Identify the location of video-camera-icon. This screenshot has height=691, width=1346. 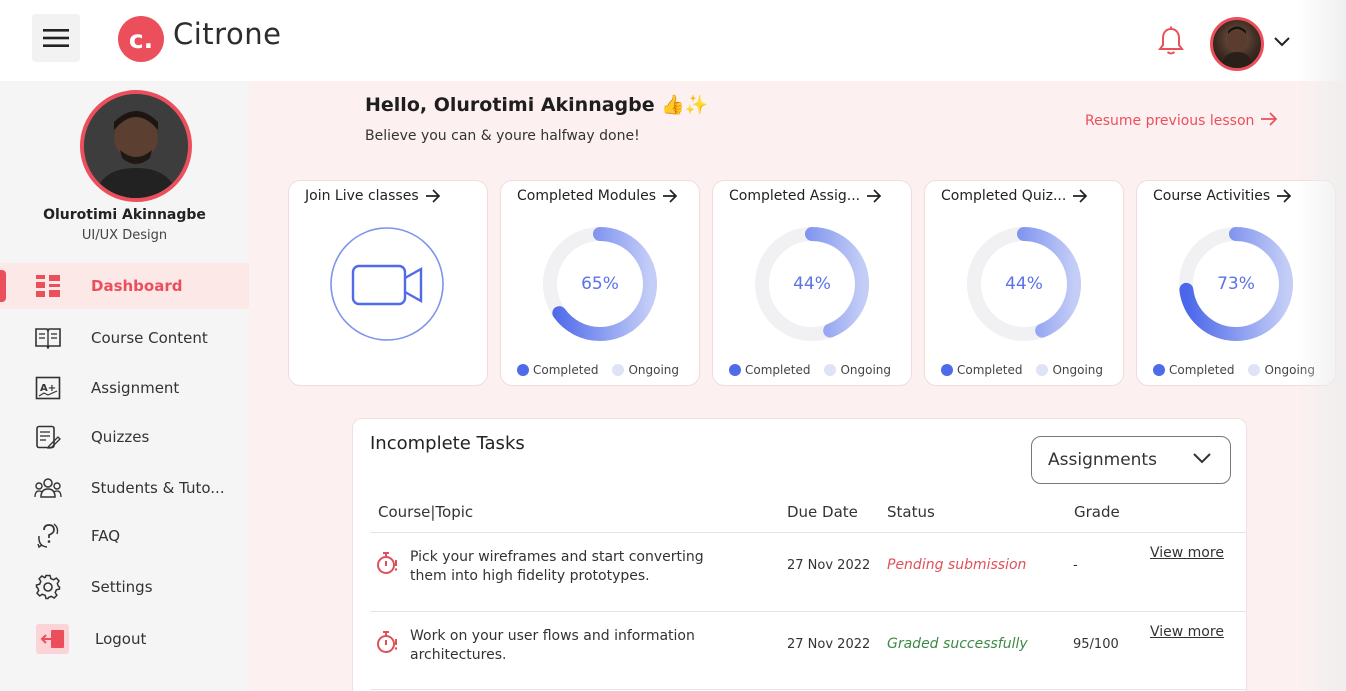
(387, 286).